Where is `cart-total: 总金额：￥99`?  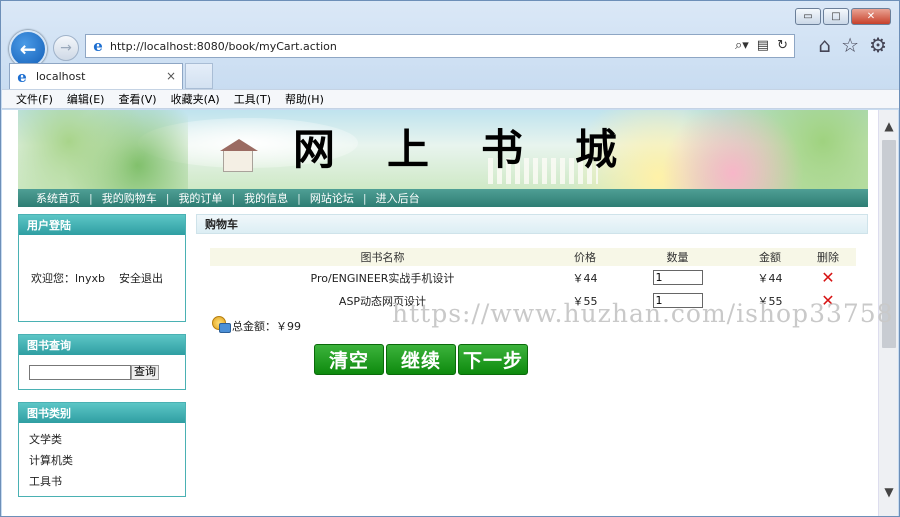 cart-total: 总金额：￥99 is located at coordinates (255, 324).